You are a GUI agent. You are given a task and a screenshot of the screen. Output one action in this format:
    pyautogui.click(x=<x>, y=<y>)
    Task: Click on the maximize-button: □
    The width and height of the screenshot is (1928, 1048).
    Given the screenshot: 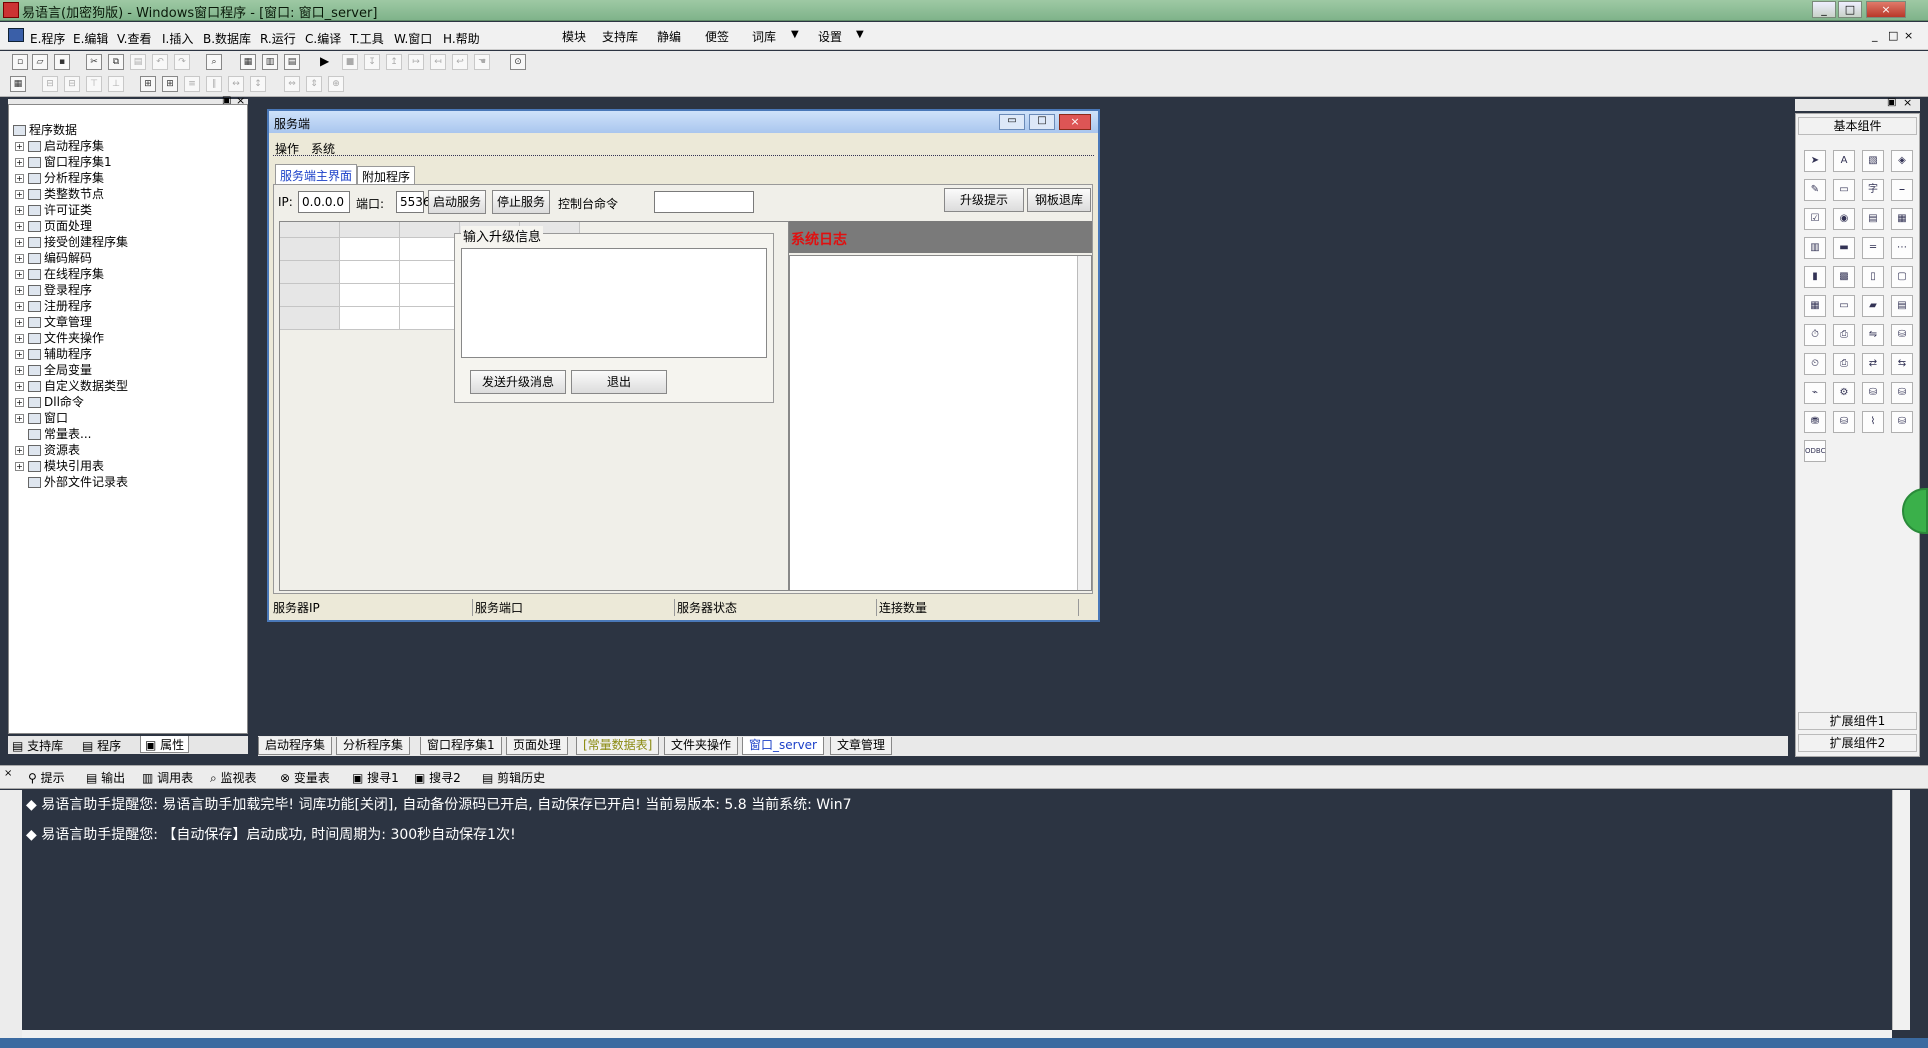 What is the action you would take?
    pyautogui.click(x=1850, y=9)
    